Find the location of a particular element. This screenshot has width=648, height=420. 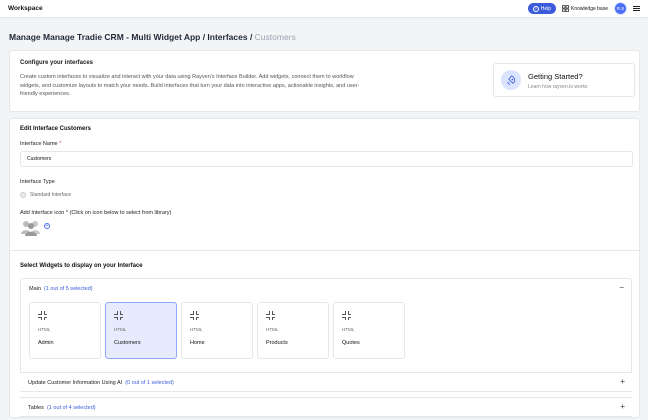

radio-button is located at coordinates (23, 195).